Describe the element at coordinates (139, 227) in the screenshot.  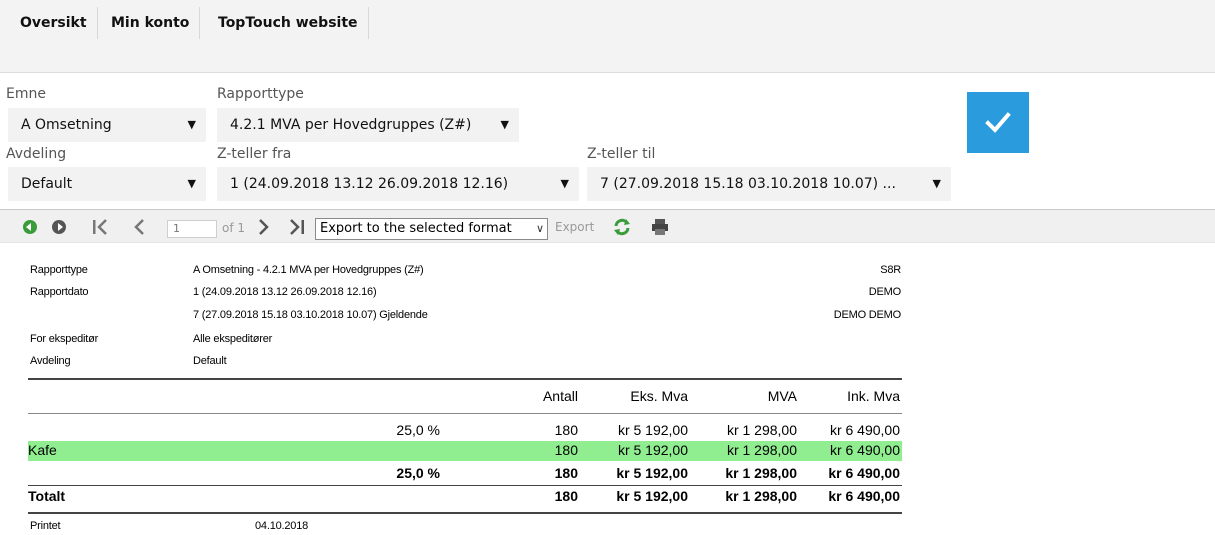
I see `previous-page-icon` at that location.